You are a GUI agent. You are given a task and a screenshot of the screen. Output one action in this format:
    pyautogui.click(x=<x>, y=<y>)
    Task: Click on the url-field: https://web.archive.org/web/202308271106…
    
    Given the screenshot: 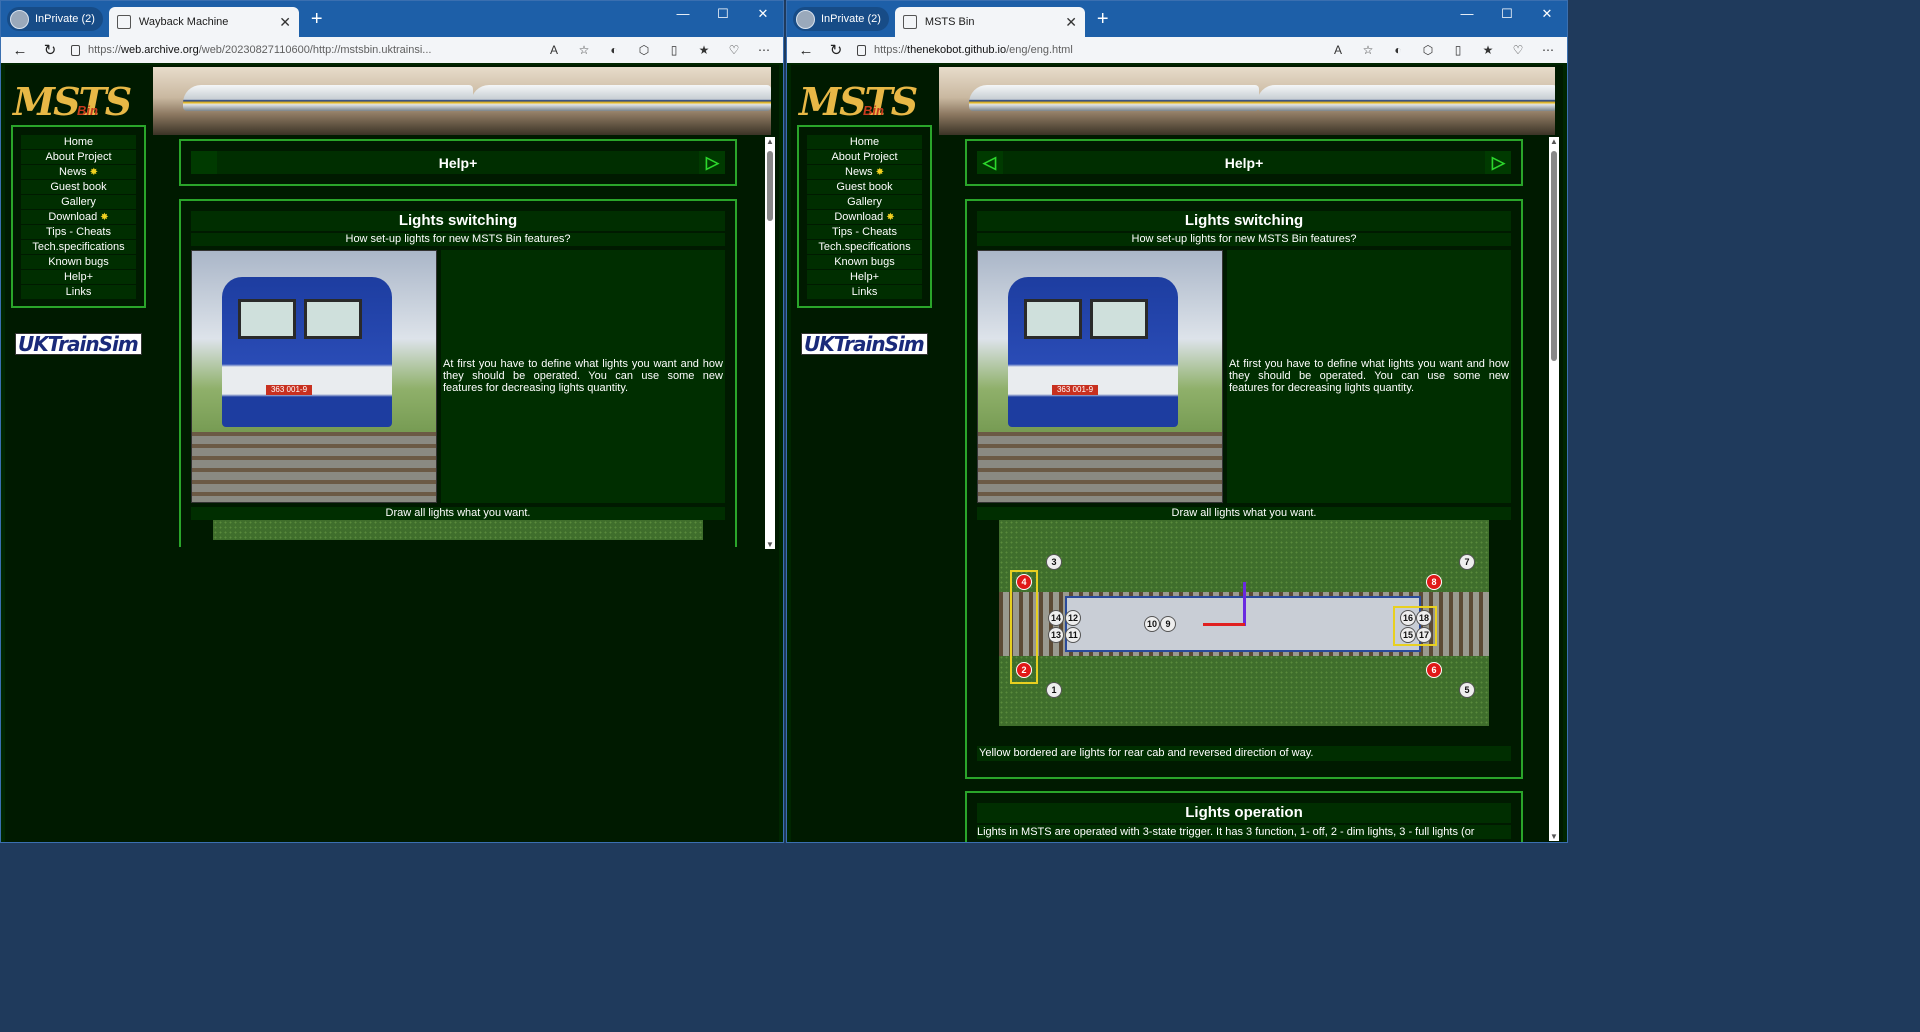 What is the action you would take?
    pyautogui.click(x=302, y=50)
    